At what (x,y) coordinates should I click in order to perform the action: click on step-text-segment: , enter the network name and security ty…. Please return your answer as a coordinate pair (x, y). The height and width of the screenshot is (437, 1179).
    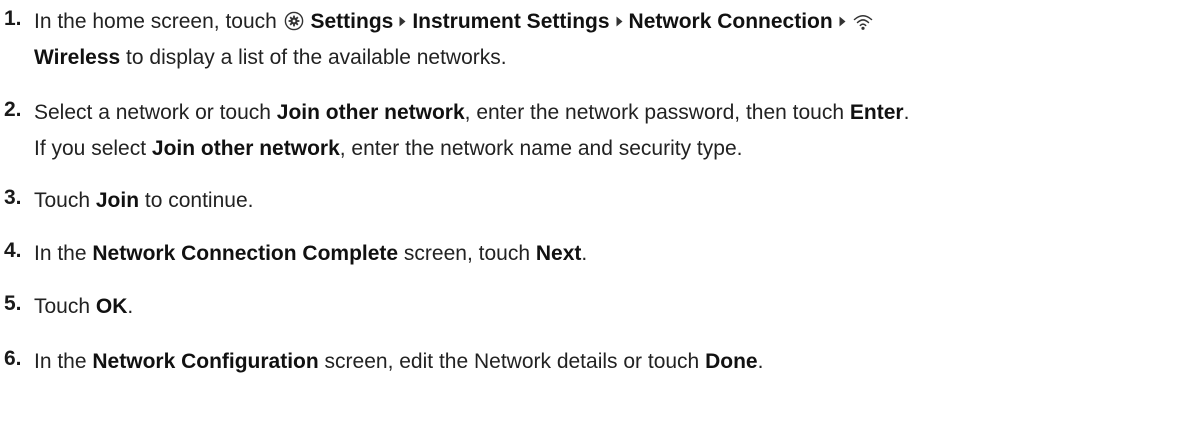
    Looking at the image, I should click on (541, 148).